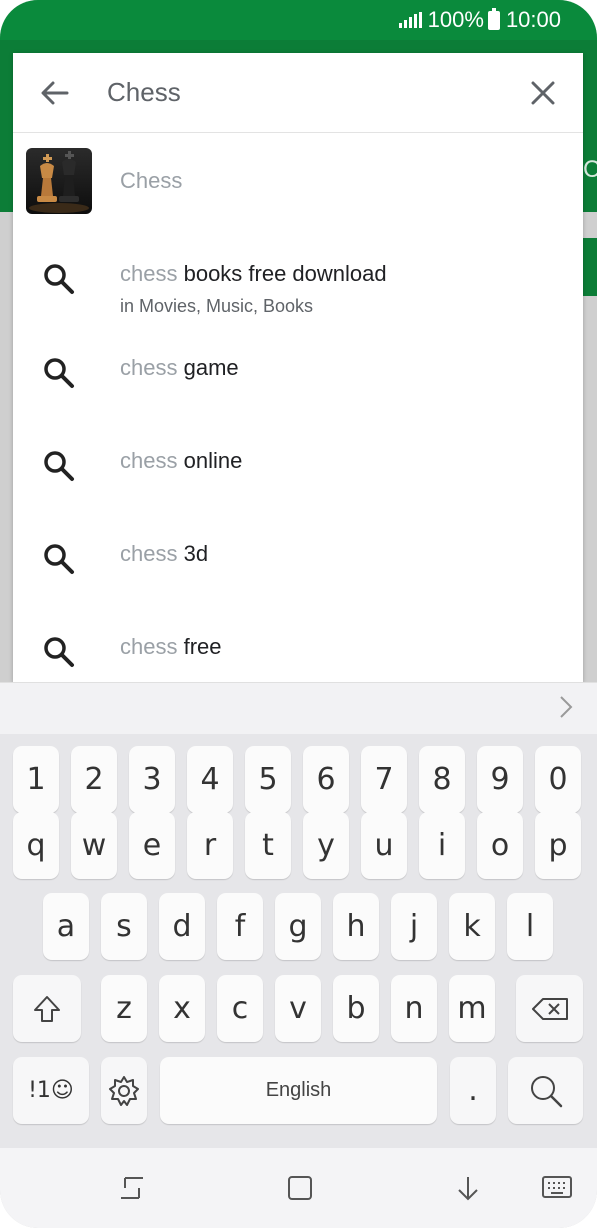  What do you see at coordinates (549, 1008) in the screenshot?
I see `backspace-key` at bounding box center [549, 1008].